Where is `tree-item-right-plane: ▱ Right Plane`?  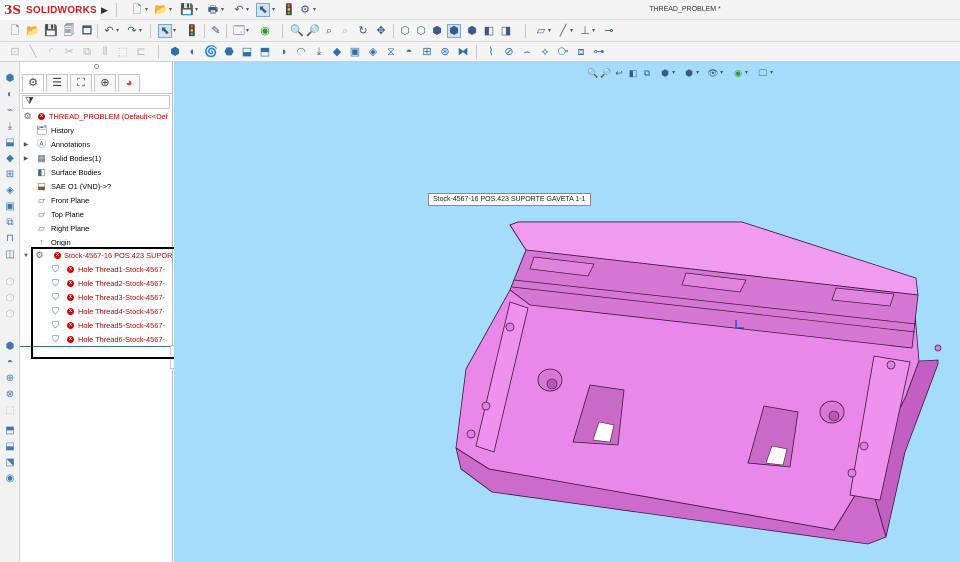 tree-item-right-plane: ▱ Right Plane is located at coordinates (96, 229).